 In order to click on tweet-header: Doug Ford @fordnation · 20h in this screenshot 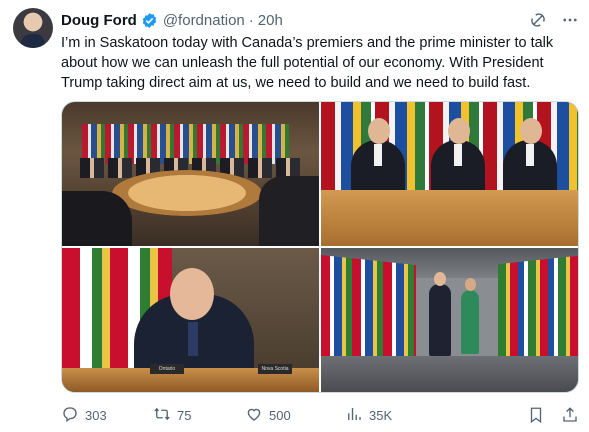, I will do `click(320, 20)`.